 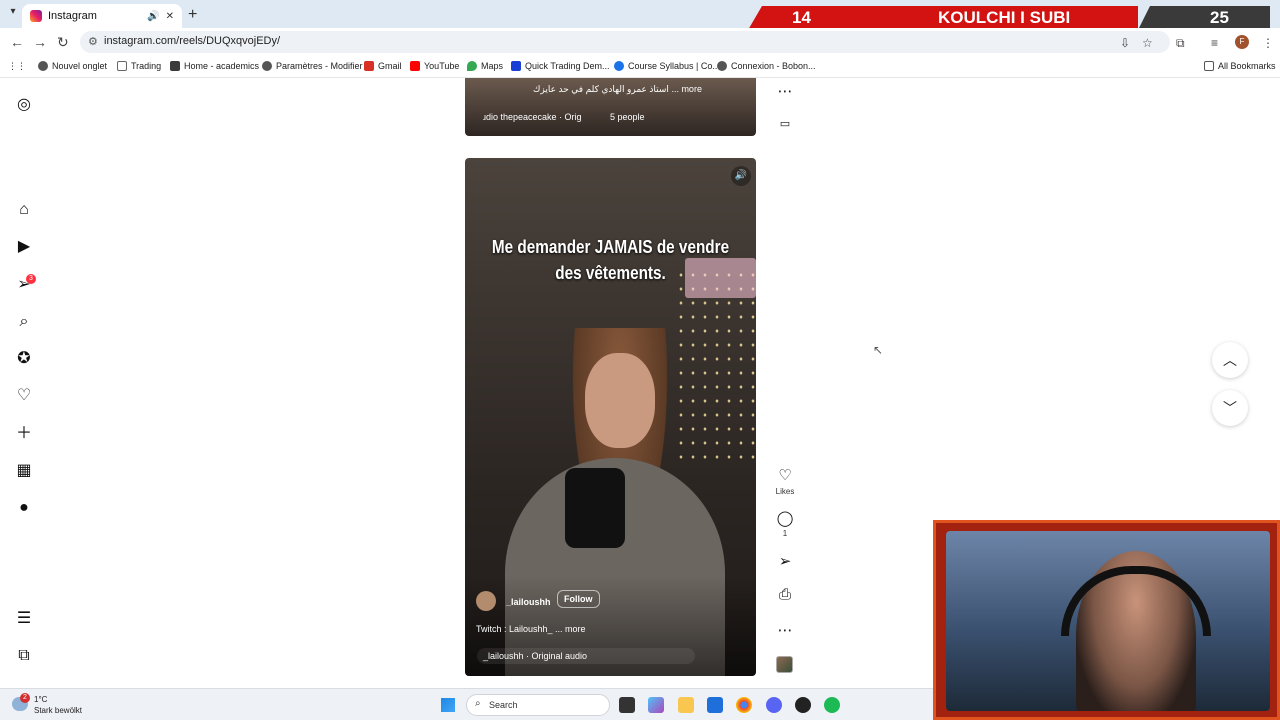 I want to click on reel-audio-label: _lailoushh · Original audio, so click(x=535, y=656).